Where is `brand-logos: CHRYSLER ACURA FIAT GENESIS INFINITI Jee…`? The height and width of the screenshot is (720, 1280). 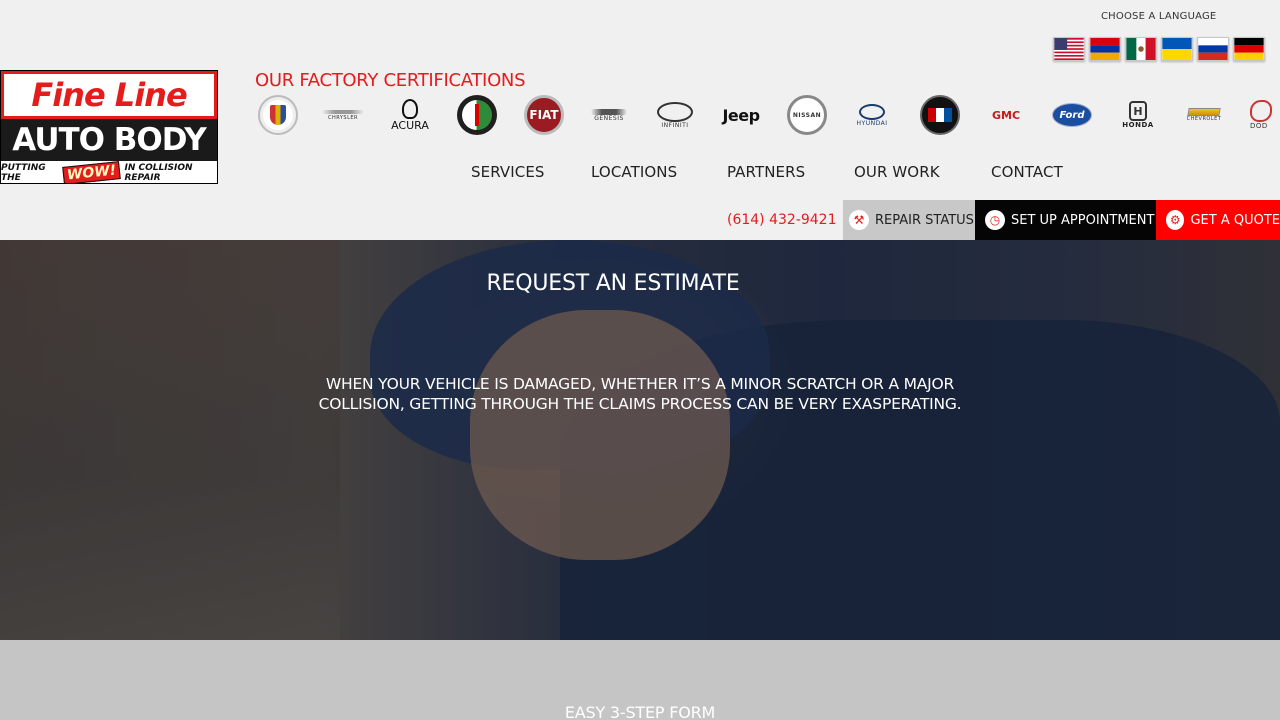
brand-logos: CHRYSLER ACURA FIAT GENESIS INFINITI Jee… is located at coordinates (768, 116).